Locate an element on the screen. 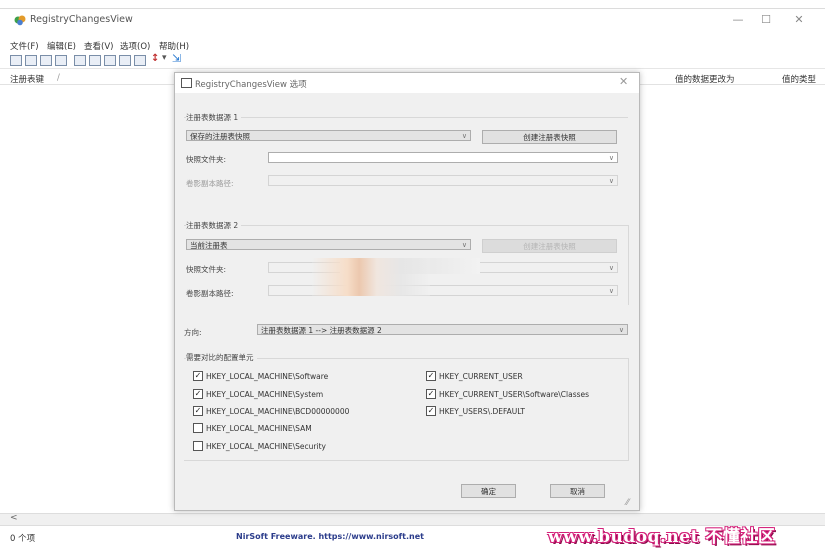 The height and width of the screenshot is (552, 825). hive-label: HKEY_LOCAL_MACHINE\Security is located at coordinates (266, 446).